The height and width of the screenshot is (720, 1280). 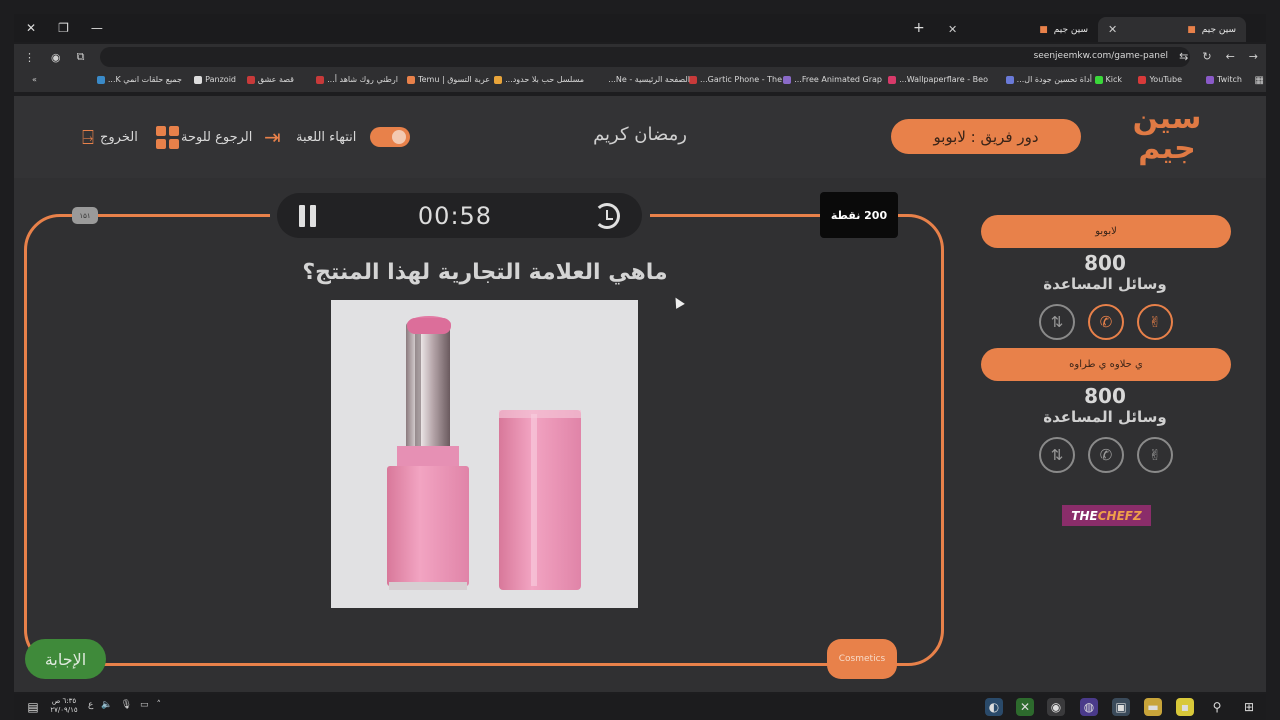 I want to click on end-game-button: انتهاء اللعبة, so click(x=353, y=137).